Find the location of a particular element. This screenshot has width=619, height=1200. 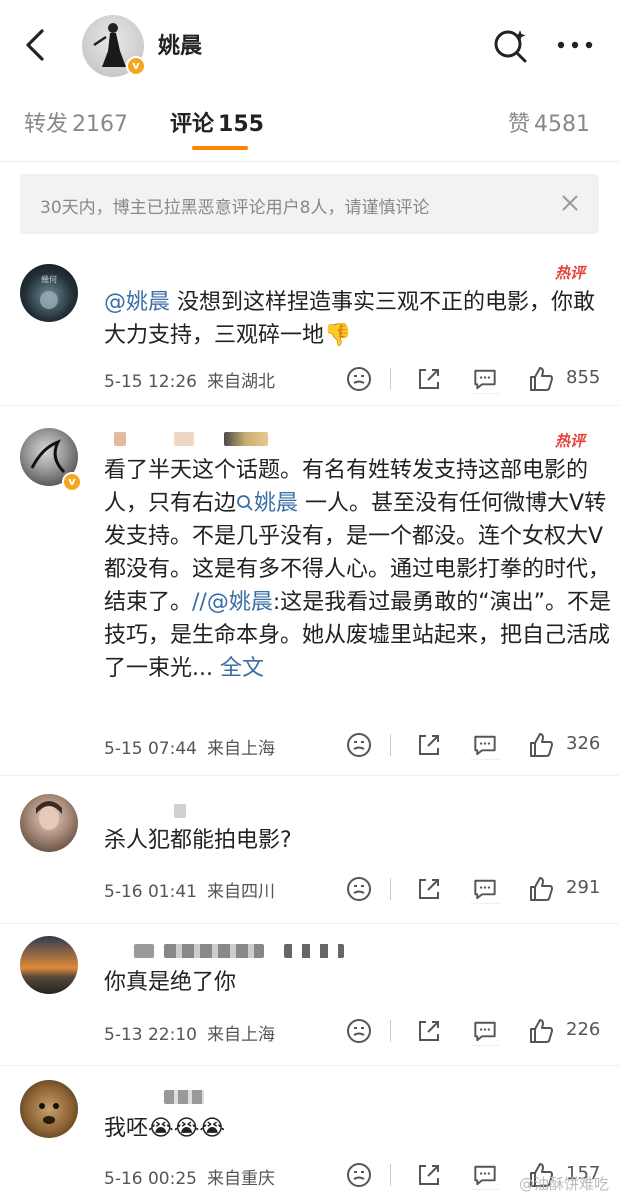

active-tab-indicator is located at coordinates (220, 148).